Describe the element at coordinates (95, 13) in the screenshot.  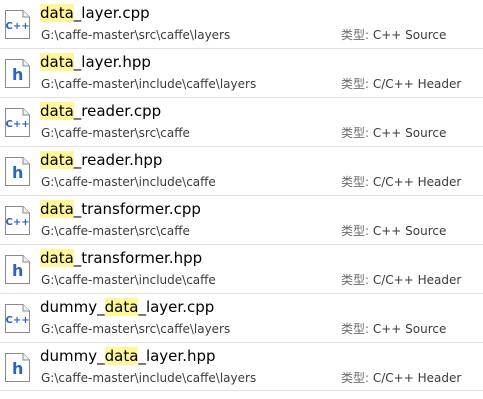
I see `file-name: data_layer.cpp` at that location.